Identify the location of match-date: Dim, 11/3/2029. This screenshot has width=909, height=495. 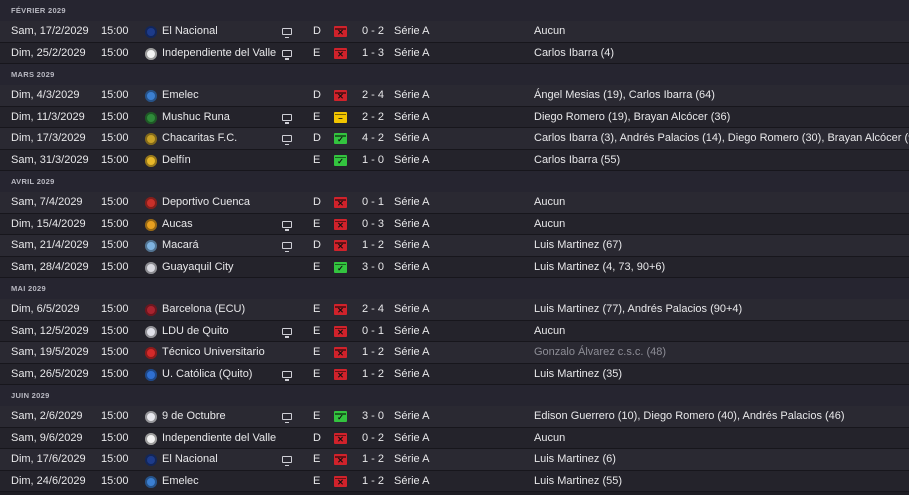
(48, 116).